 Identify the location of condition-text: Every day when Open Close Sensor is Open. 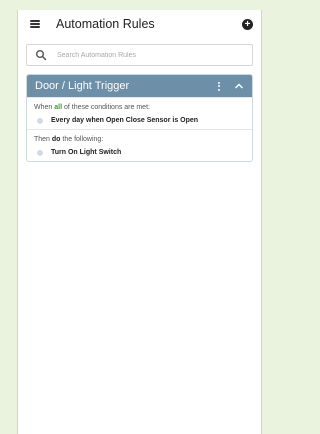
(125, 120).